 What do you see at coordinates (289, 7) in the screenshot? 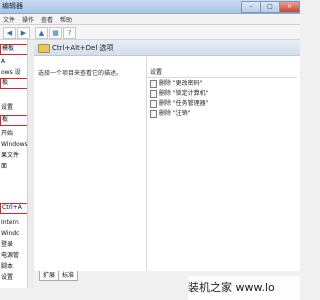
I see `close-button: ×` at bounding box center [289, 7].